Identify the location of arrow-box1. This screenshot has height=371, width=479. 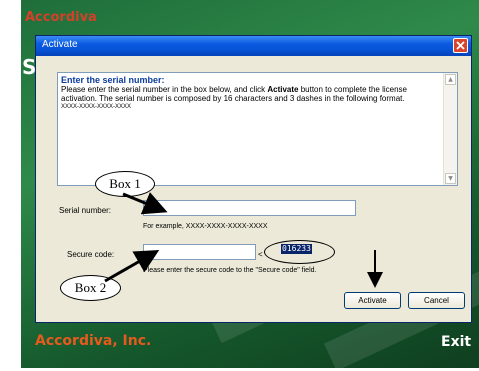
(145, 203).